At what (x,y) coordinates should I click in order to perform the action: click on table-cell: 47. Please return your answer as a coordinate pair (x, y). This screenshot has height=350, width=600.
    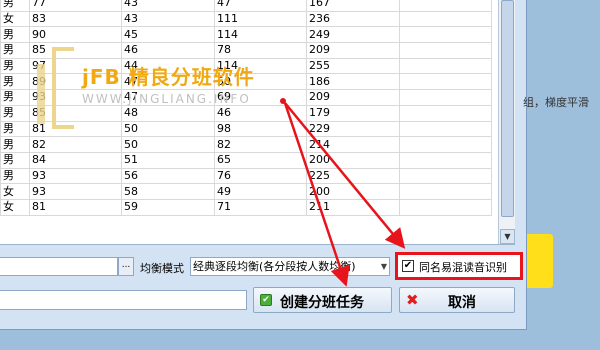
    Looking at the image, I should click on (260, 6).